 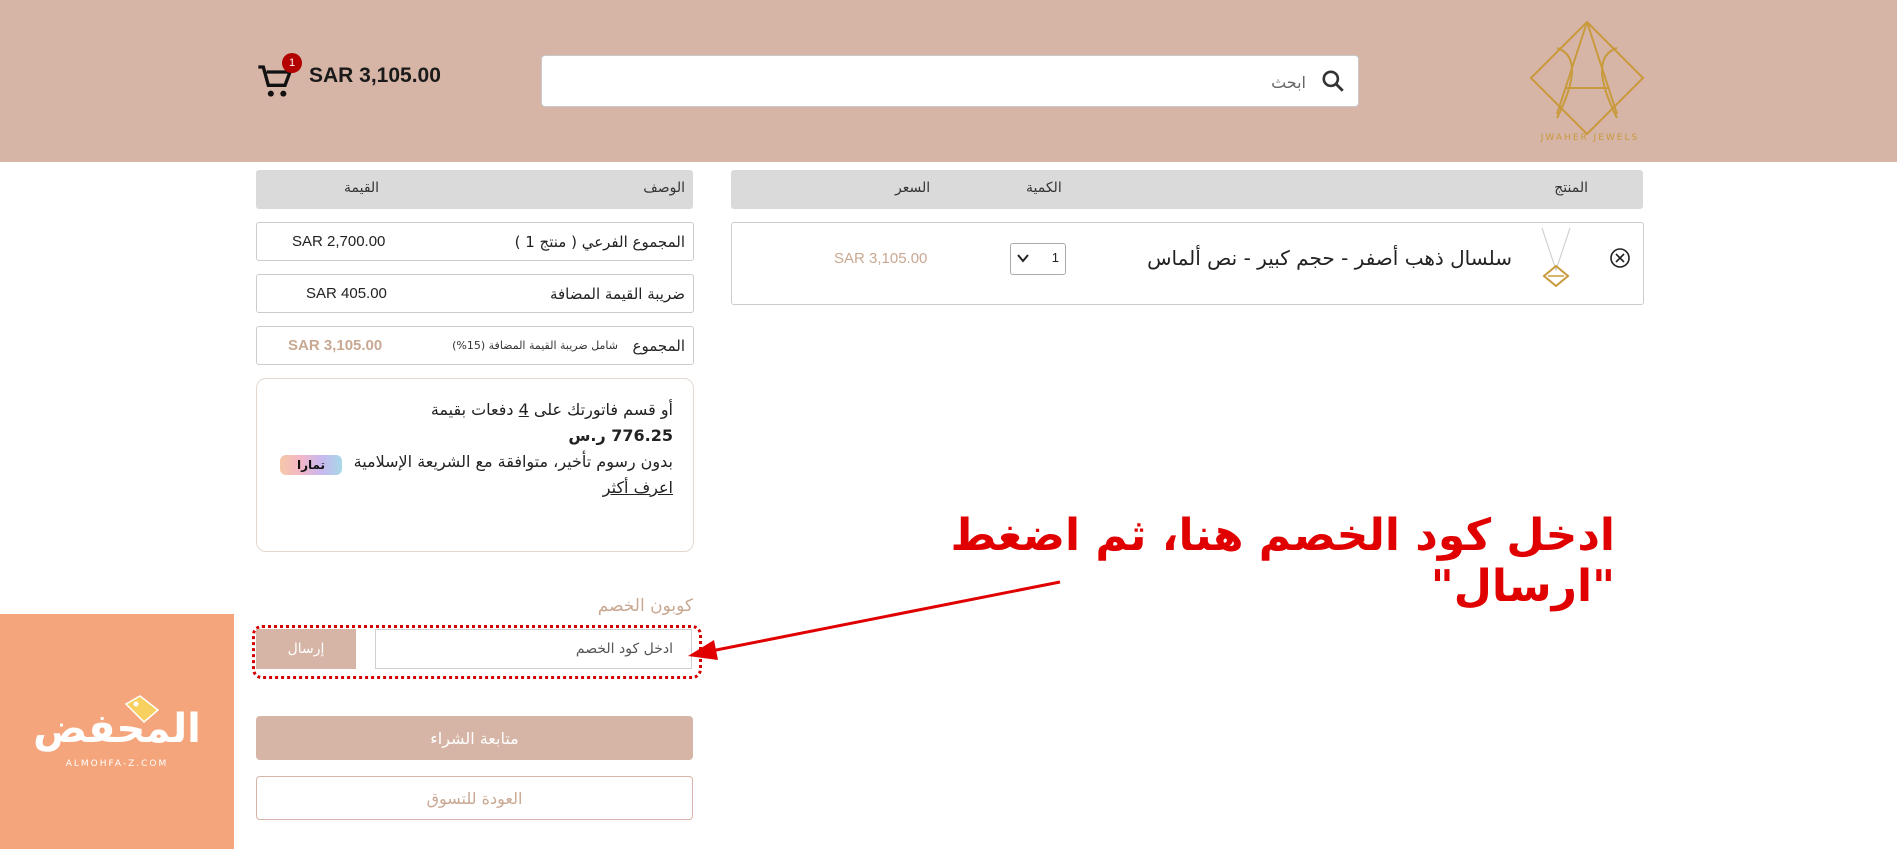 I want to click on coupon-title: كوبون الخصم, so click(x=645, y=606).